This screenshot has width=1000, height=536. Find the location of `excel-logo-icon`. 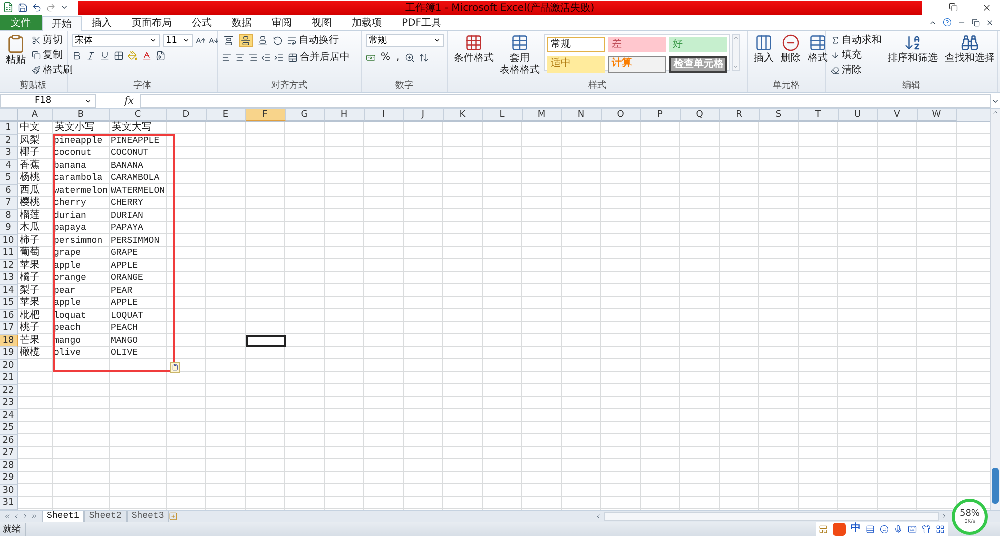

excel-logo-icon is located at coordinates (8, 7).